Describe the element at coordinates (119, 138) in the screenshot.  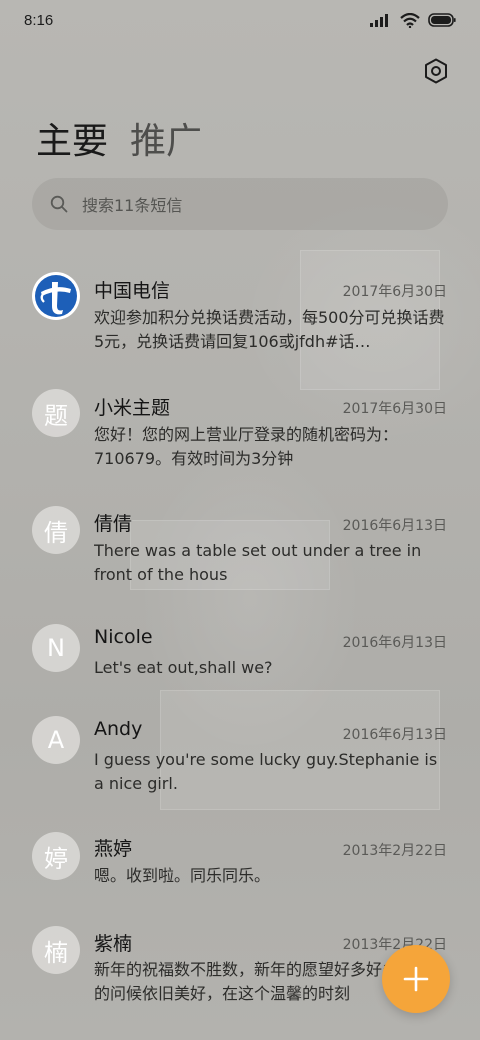
I see `tab-bar: 主要 推广` at that location.